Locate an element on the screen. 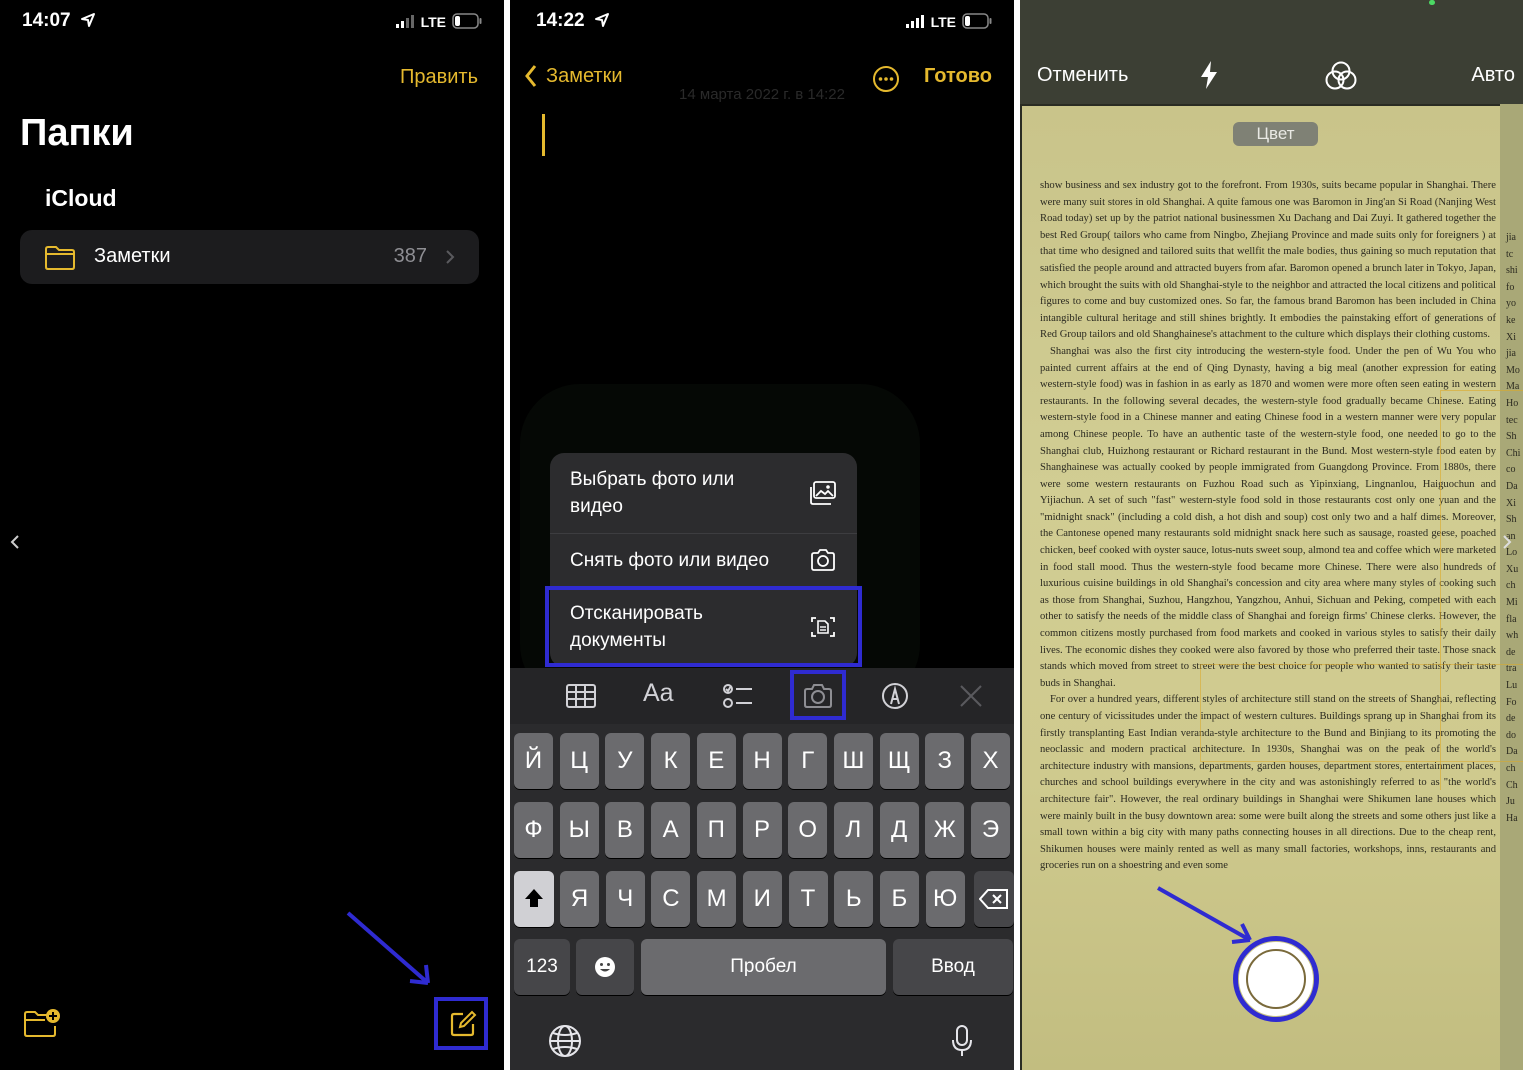  edge-text-fragment: Ha is located at coordinates (1512, 818).